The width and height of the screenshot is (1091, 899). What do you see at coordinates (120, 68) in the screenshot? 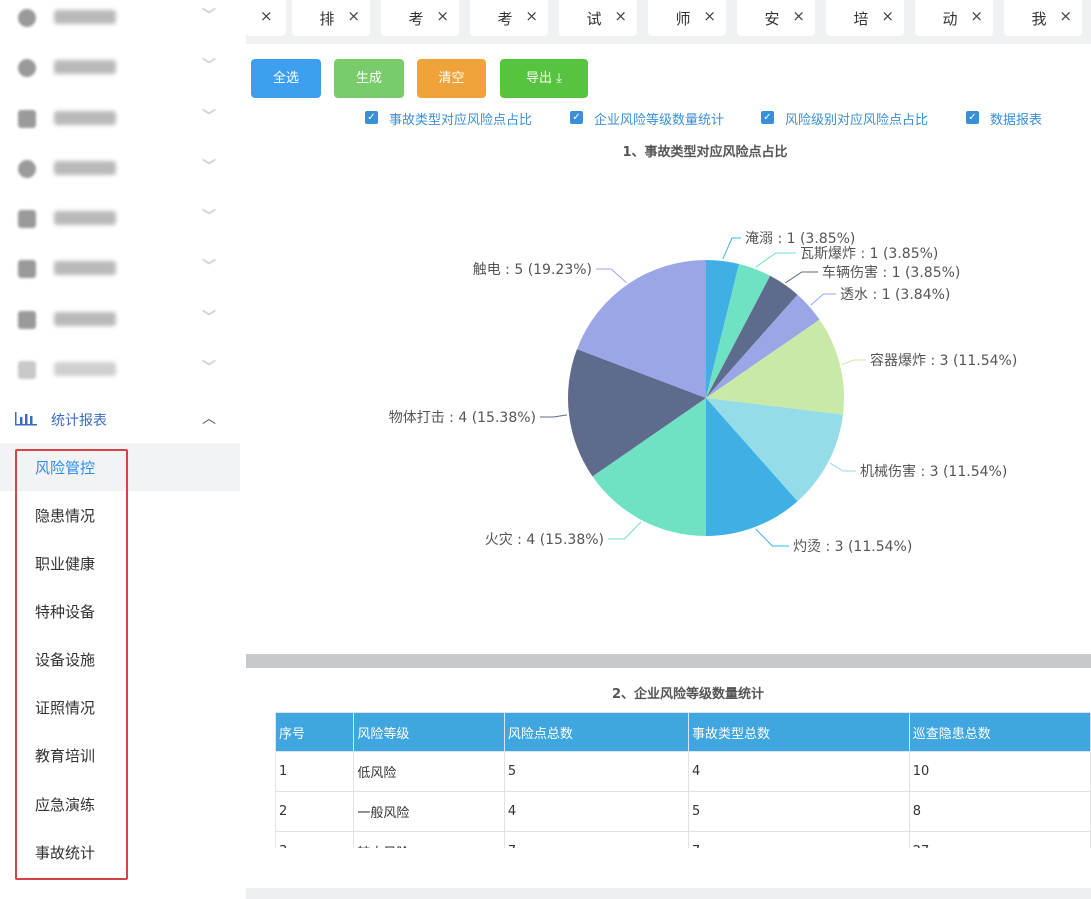
I see `sidebar-item-1: ﹀` at bounding box center [120, 68].